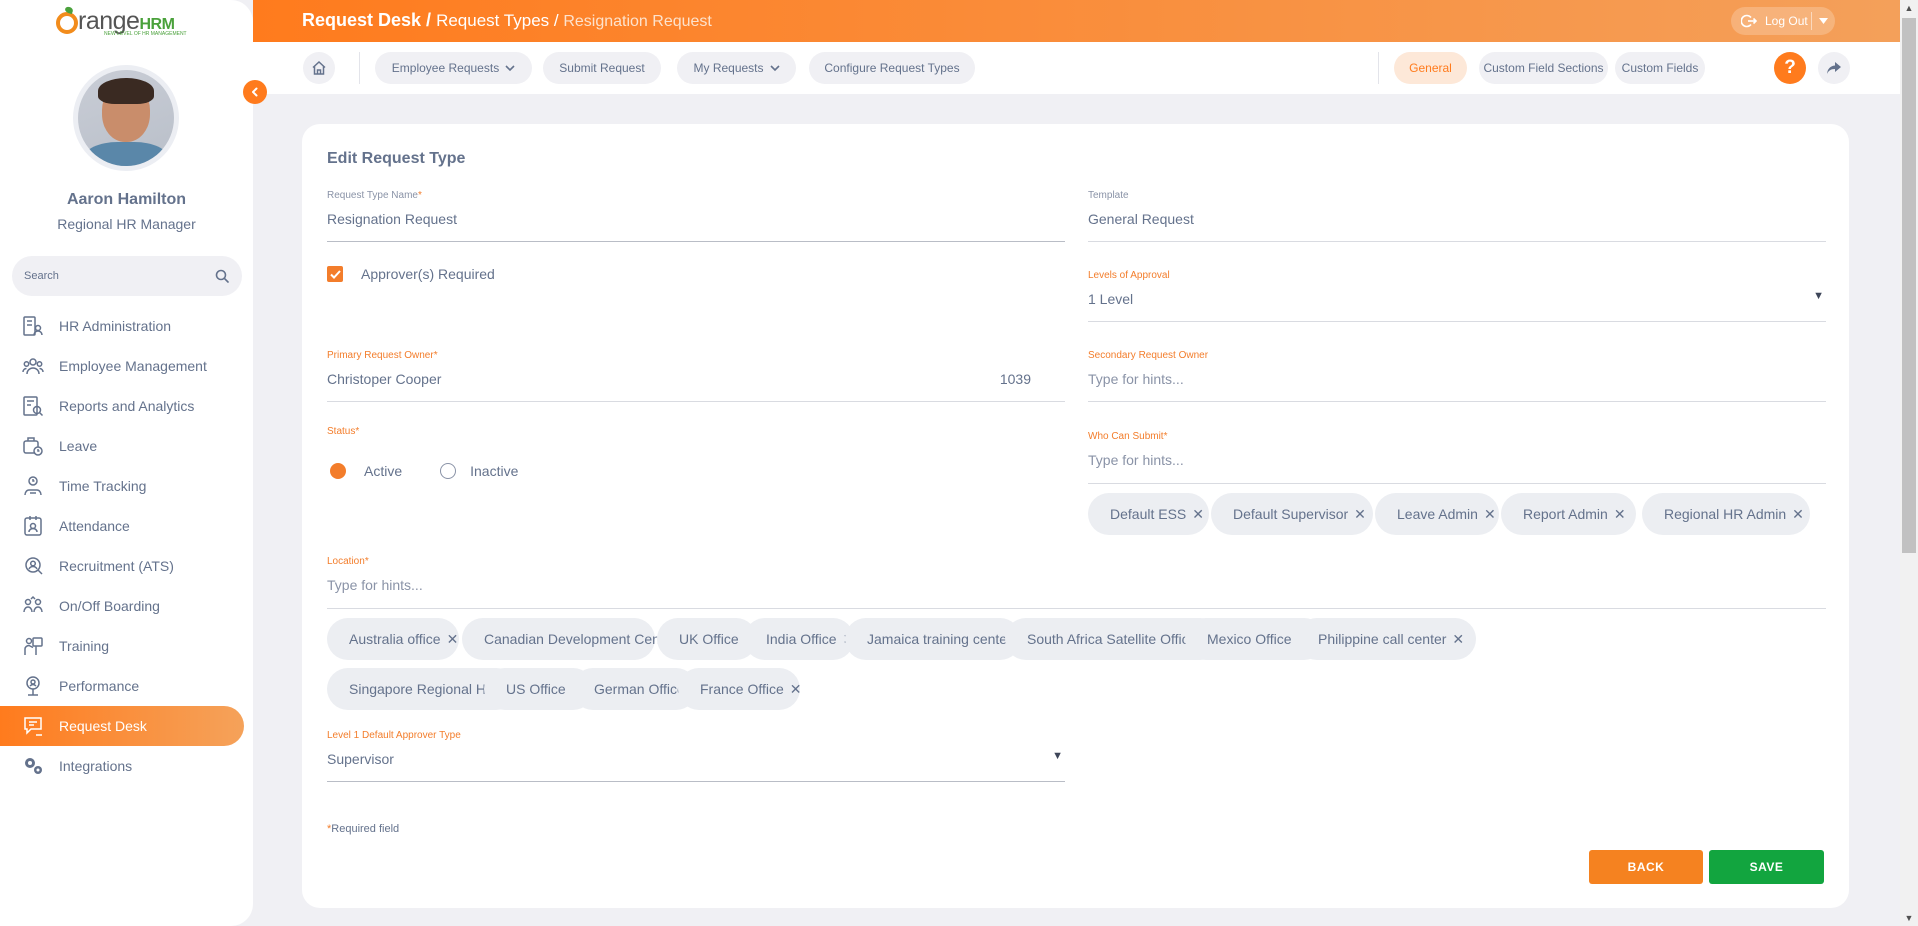 This screenshot has width=1918, height=926. Describe the element at coordinates (96, 766) in the screenshot. I see `sidebar-item-label: Integrations` at that location.